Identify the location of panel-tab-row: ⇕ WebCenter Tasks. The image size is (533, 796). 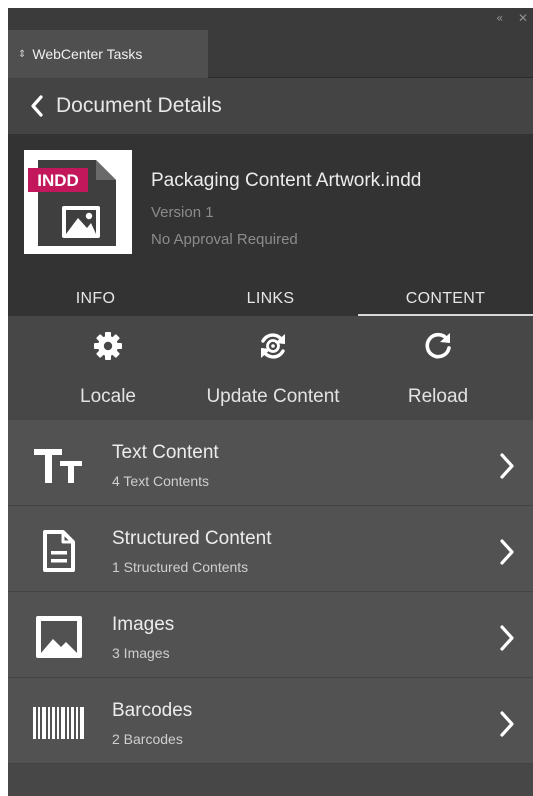
(270, 54).